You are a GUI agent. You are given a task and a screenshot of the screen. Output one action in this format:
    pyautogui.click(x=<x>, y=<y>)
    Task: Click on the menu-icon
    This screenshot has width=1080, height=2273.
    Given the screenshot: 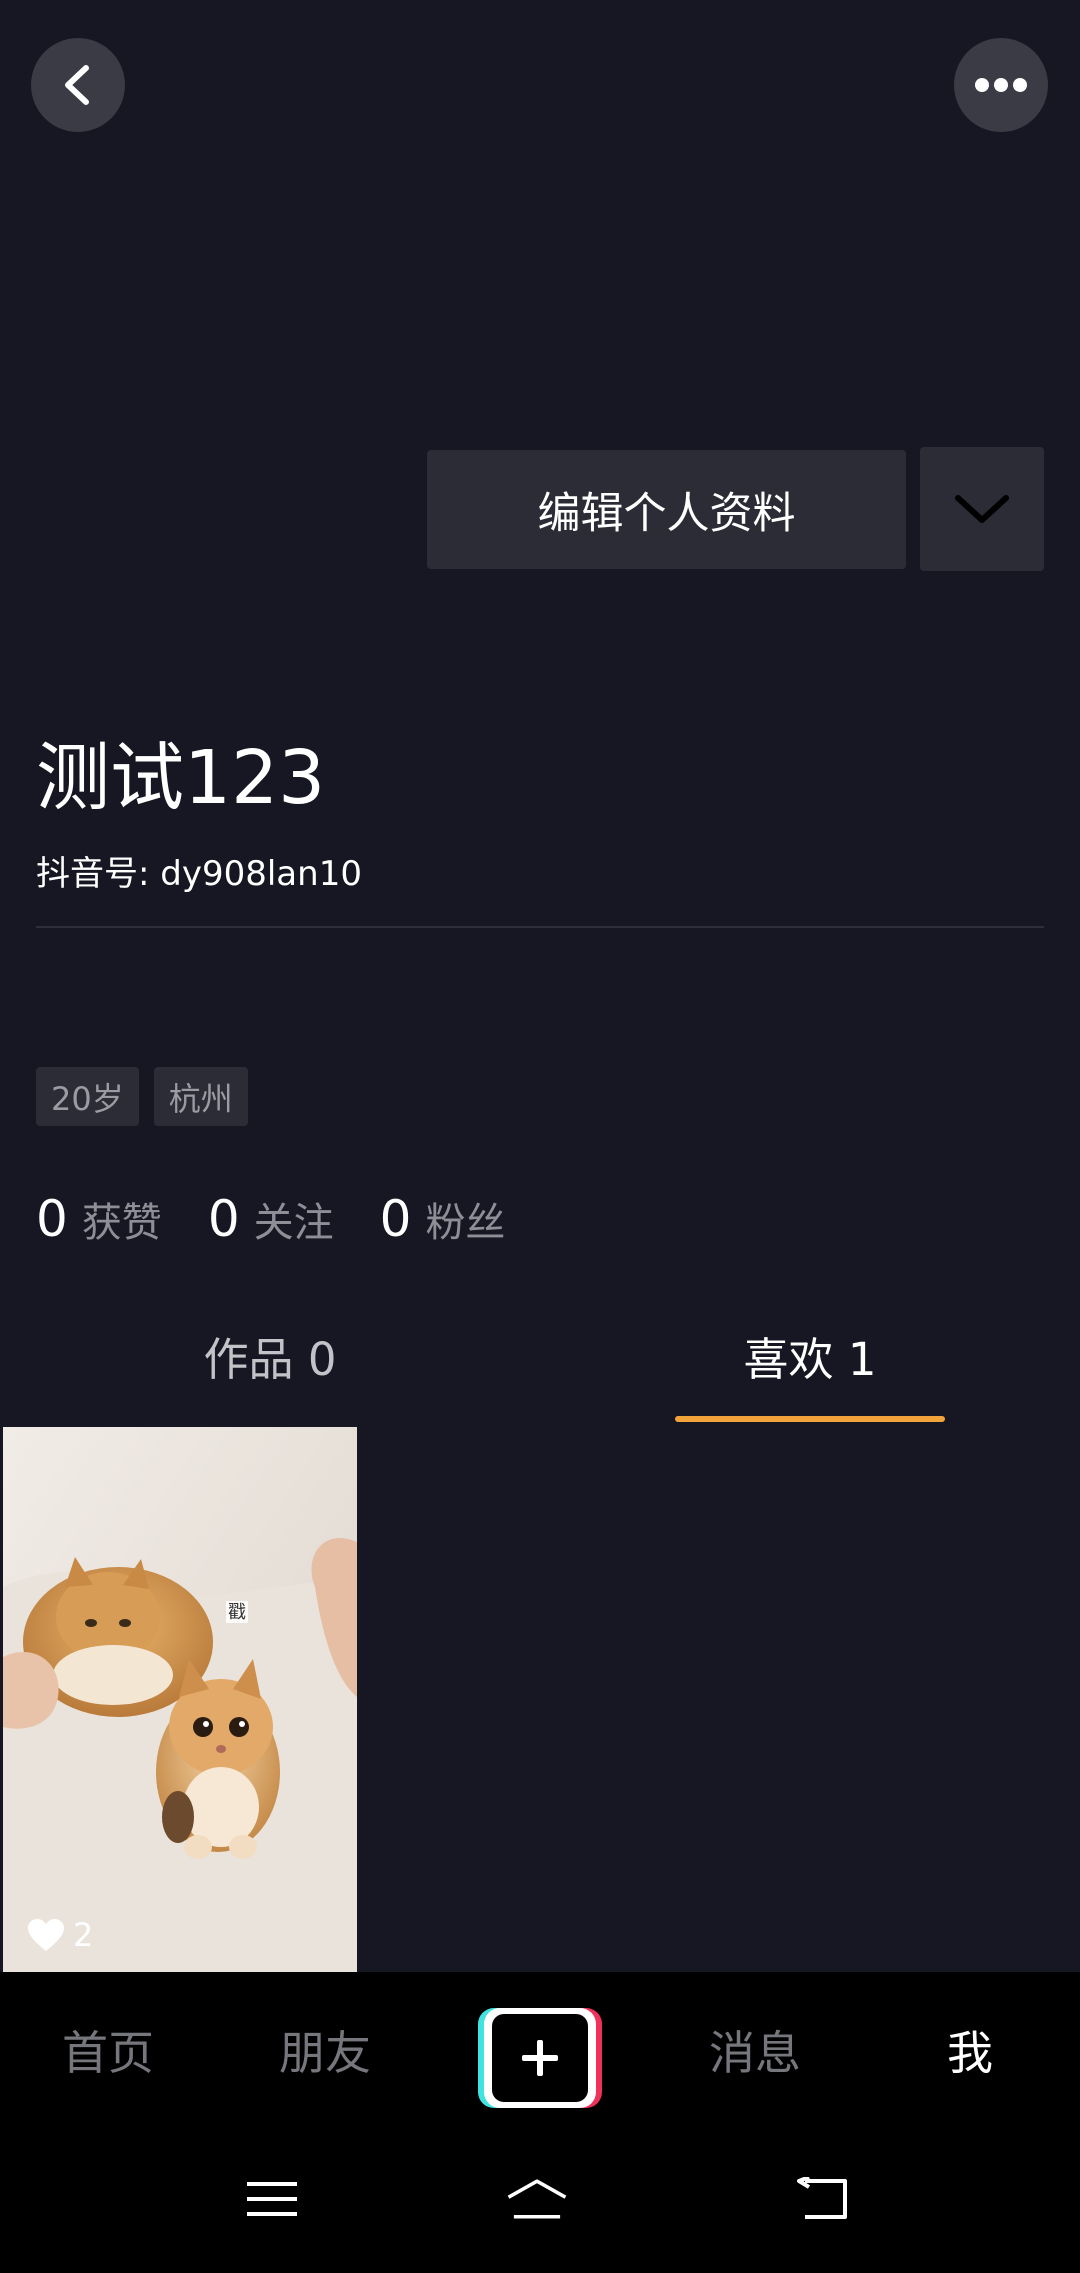 What is the action you would take?
    pyautogui.click(x=272, y=2199)
    